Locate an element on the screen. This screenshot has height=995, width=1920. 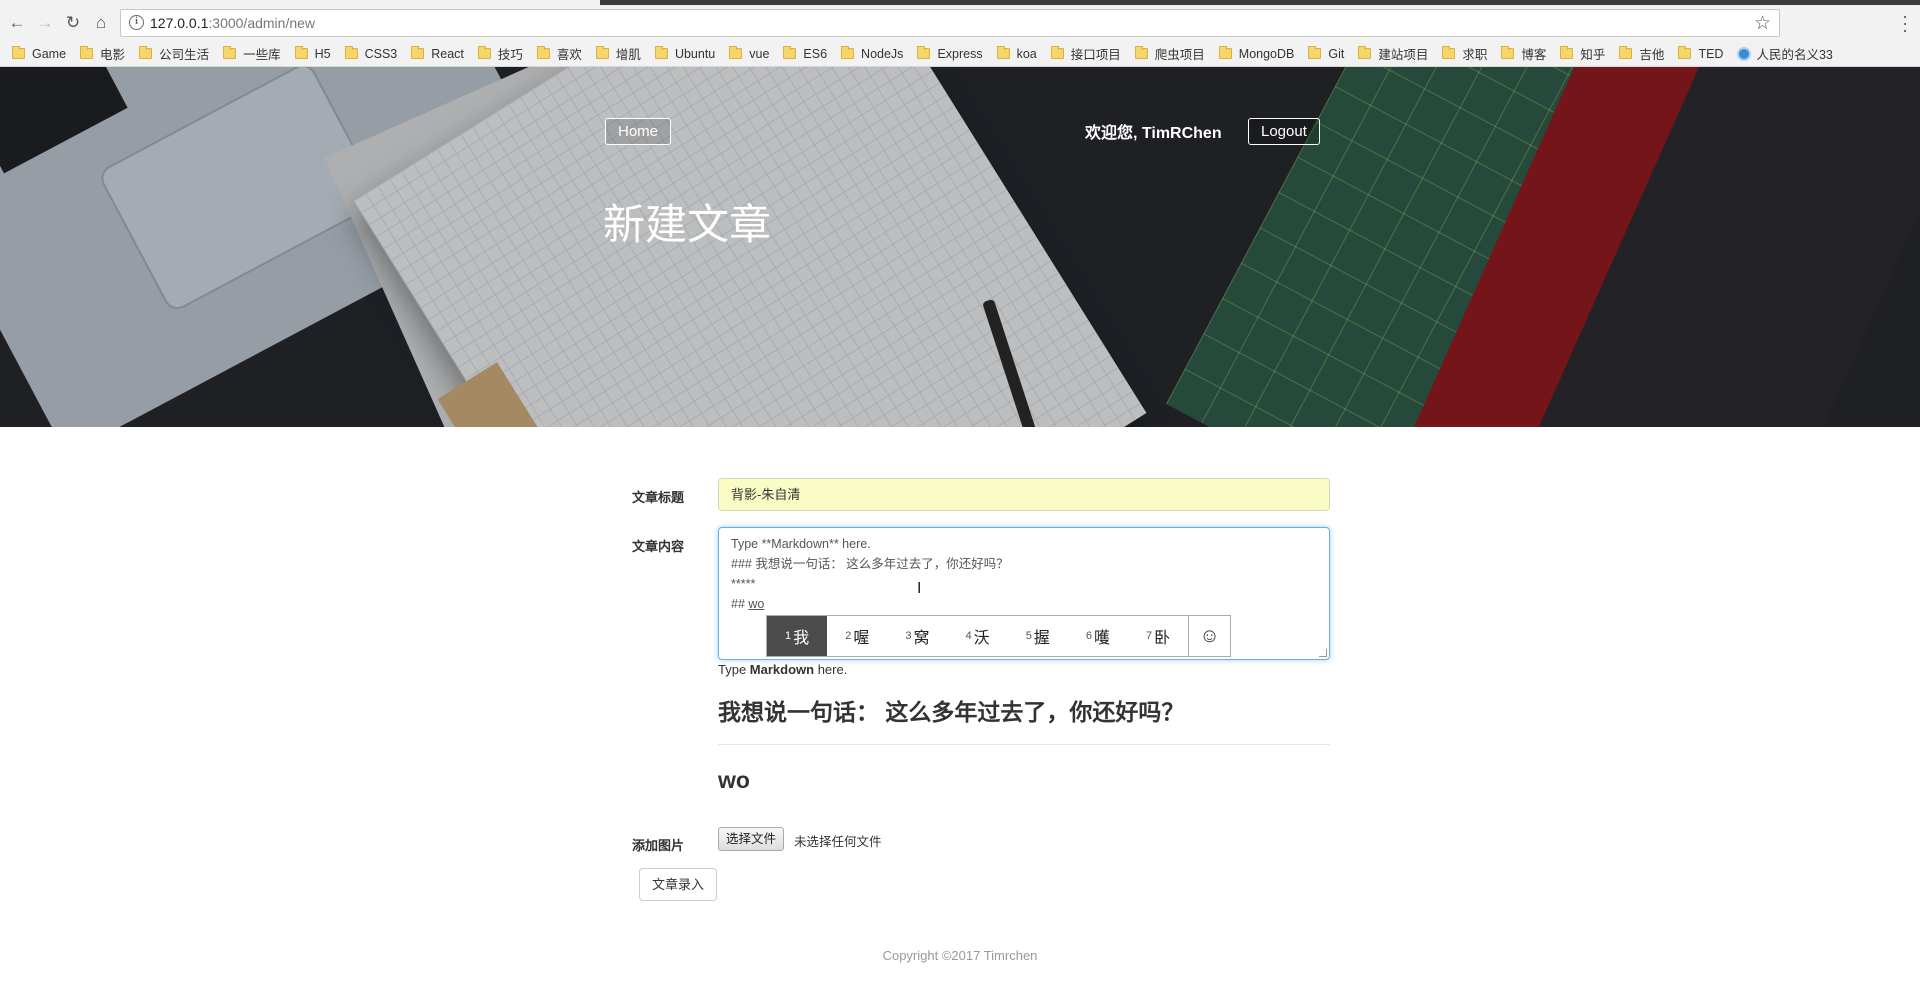
bookmark-item: 吉他 is located at coordinates (1641, 53).